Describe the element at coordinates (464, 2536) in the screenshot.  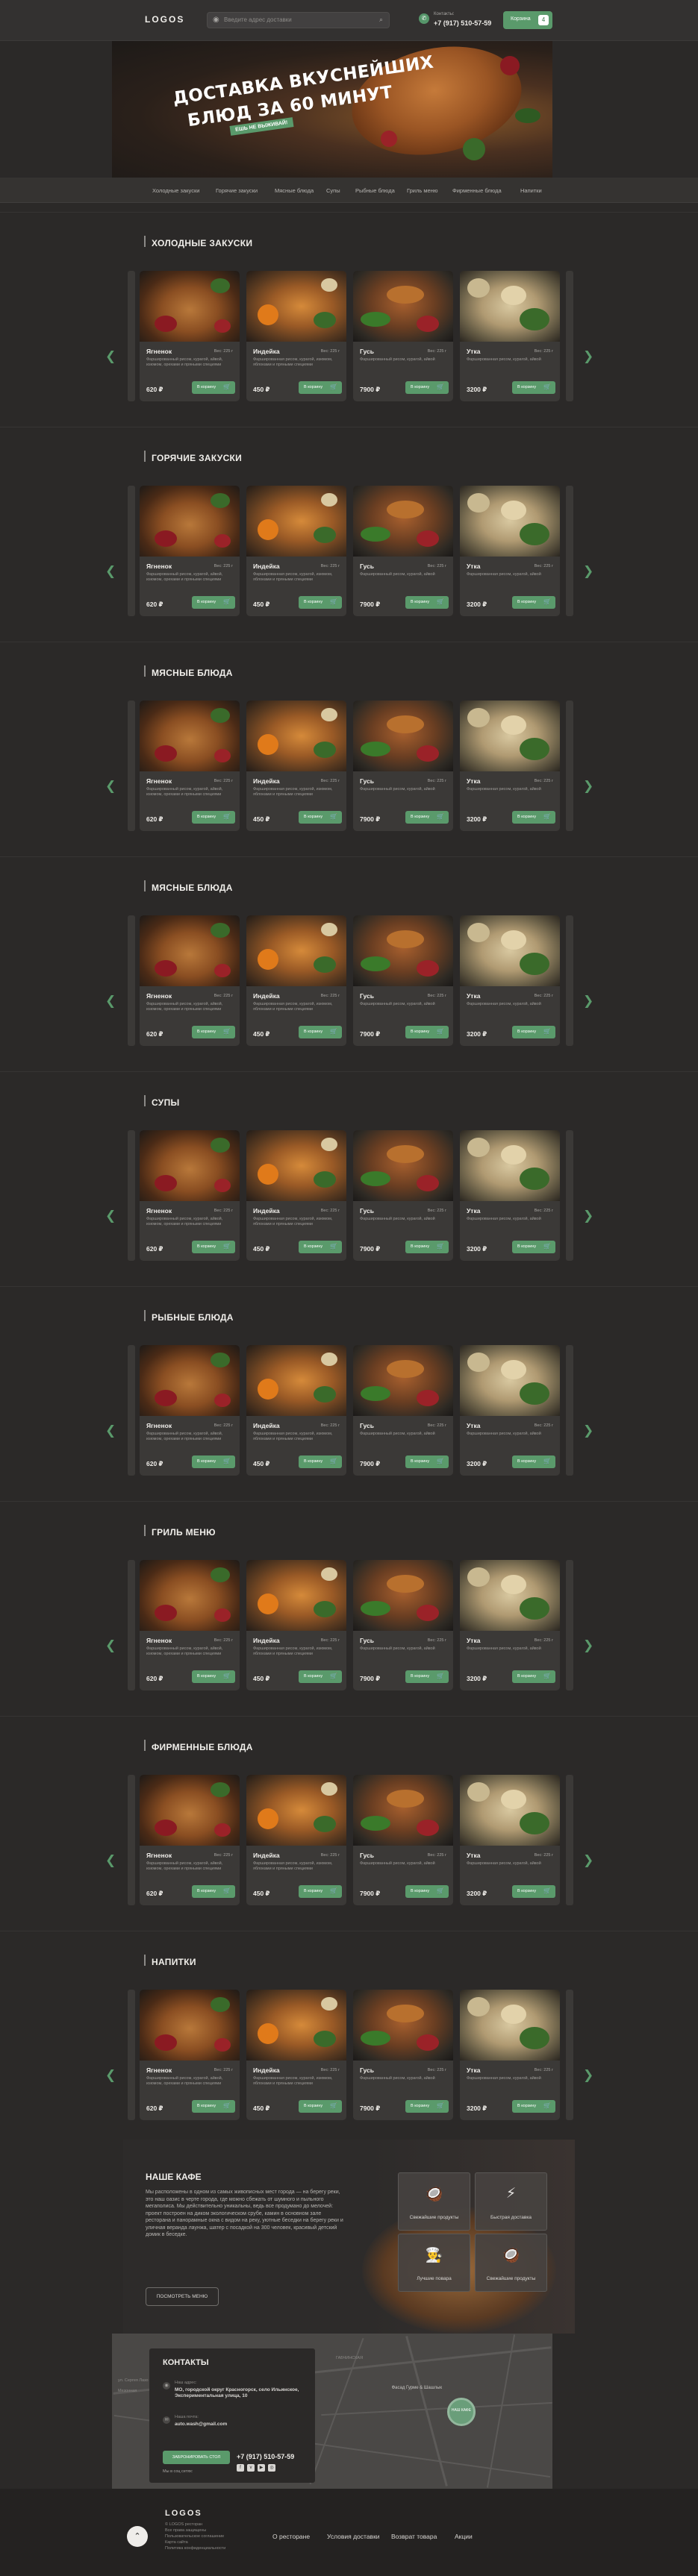
I see `footer-link-promos: Акции` at that location.